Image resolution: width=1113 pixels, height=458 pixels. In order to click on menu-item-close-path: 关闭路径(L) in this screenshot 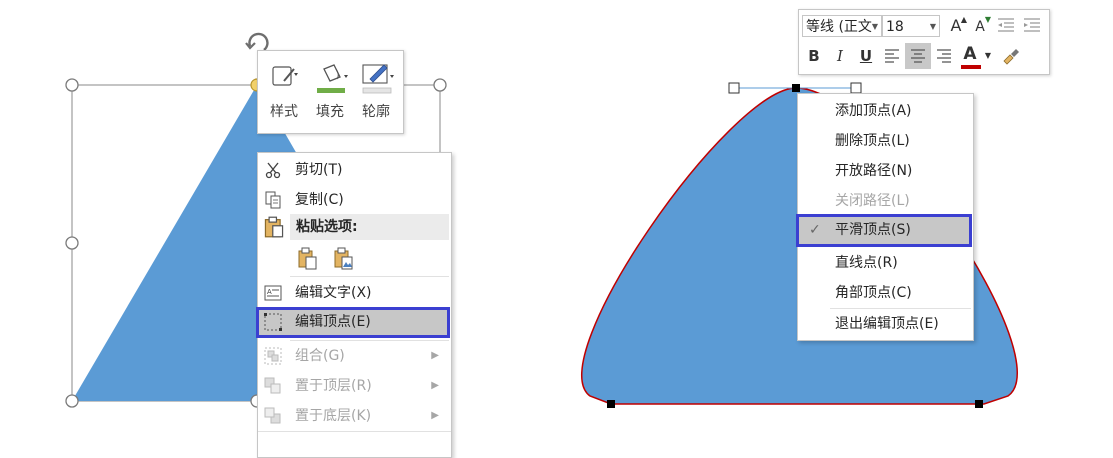, I will do `click(885, 201)`.